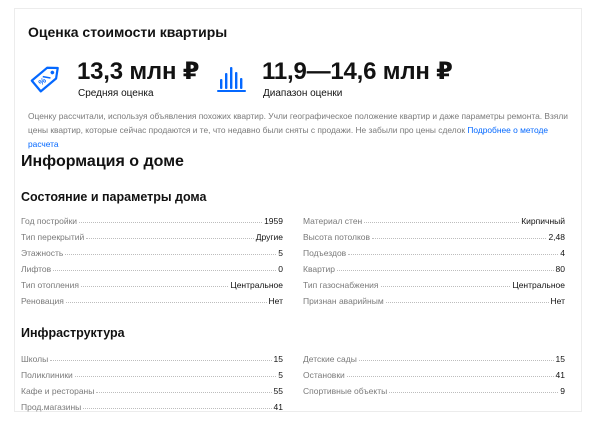  I want to click on infra-row-schools: Школы 15, so click(152, 356).